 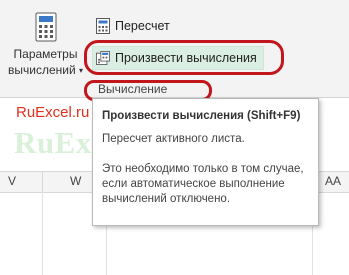 I want to click on column-header-aa: AA, so click(x=333, y=181).